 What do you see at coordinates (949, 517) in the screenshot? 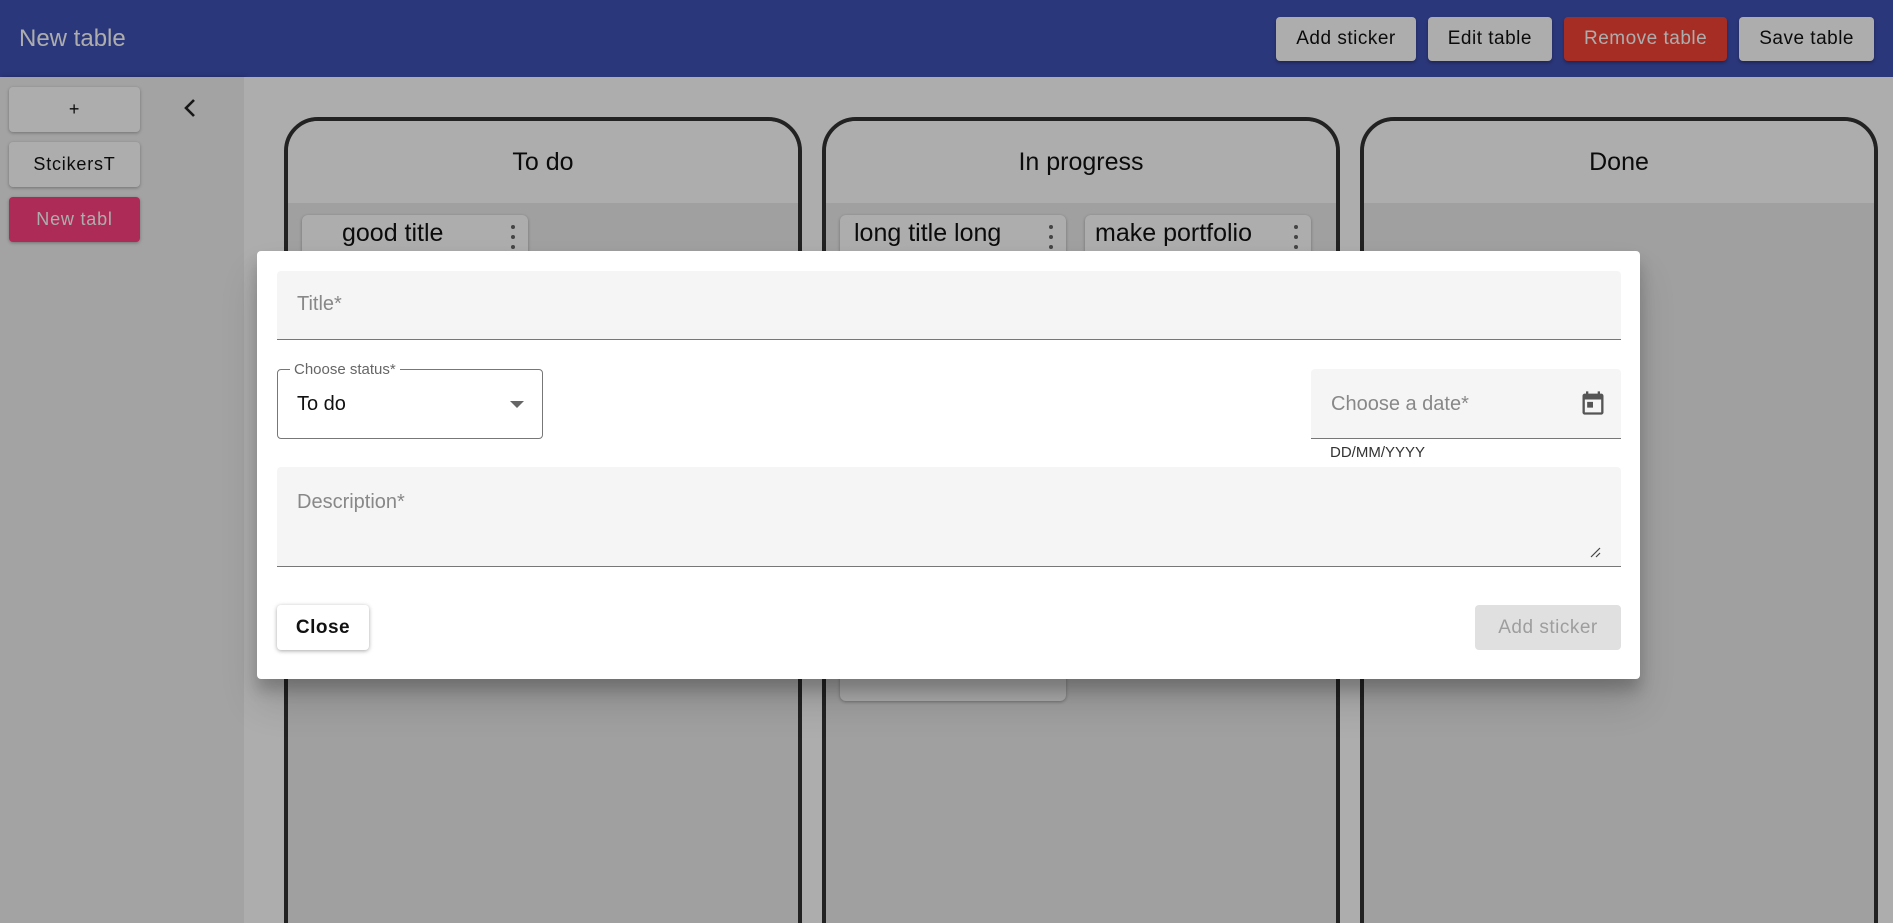
I see `description-field: Description*` at bounding box center [949, 517].